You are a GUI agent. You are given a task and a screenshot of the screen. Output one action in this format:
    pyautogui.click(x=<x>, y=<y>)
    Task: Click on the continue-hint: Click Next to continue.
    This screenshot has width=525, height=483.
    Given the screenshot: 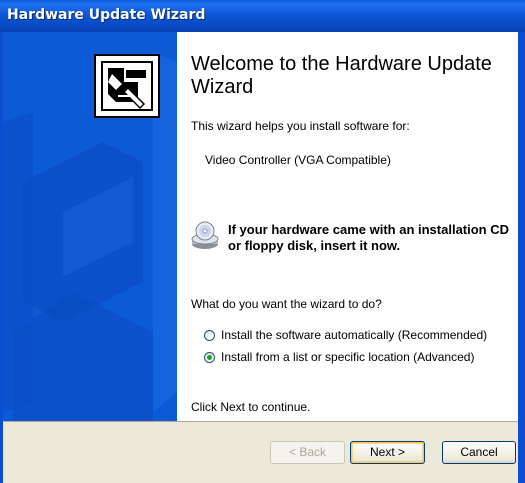 What is the action you would take?
    pyautogui.click(x=251, y=407)
    